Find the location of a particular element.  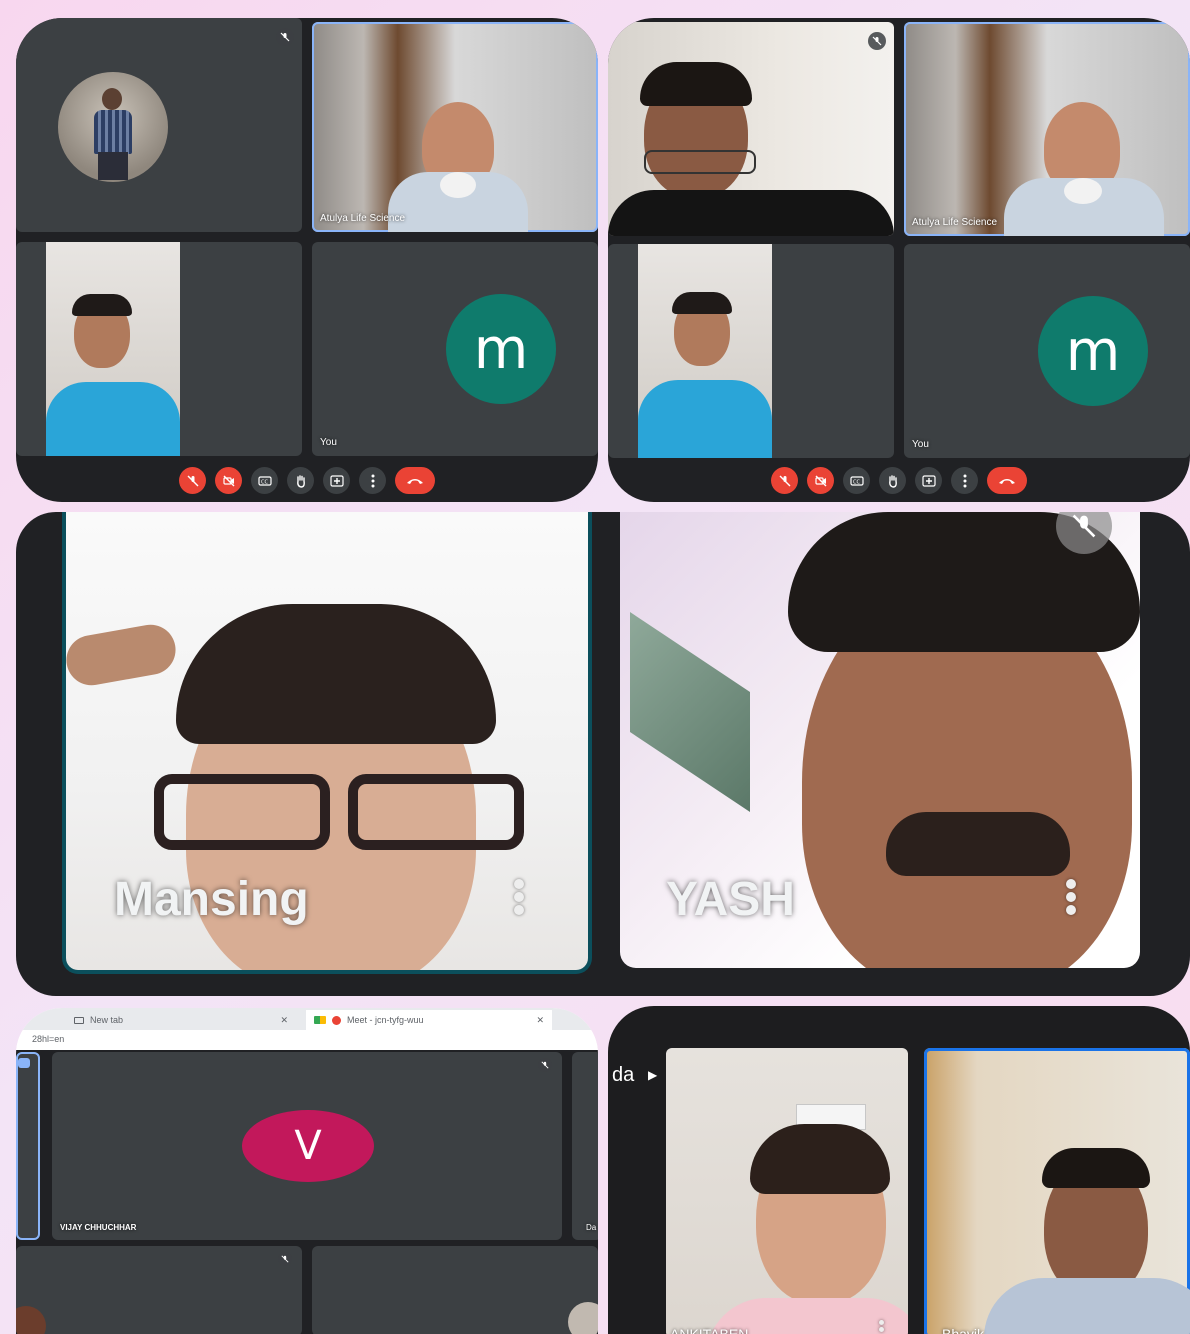

avatar-v: V is located at coordinates (308, 1146).